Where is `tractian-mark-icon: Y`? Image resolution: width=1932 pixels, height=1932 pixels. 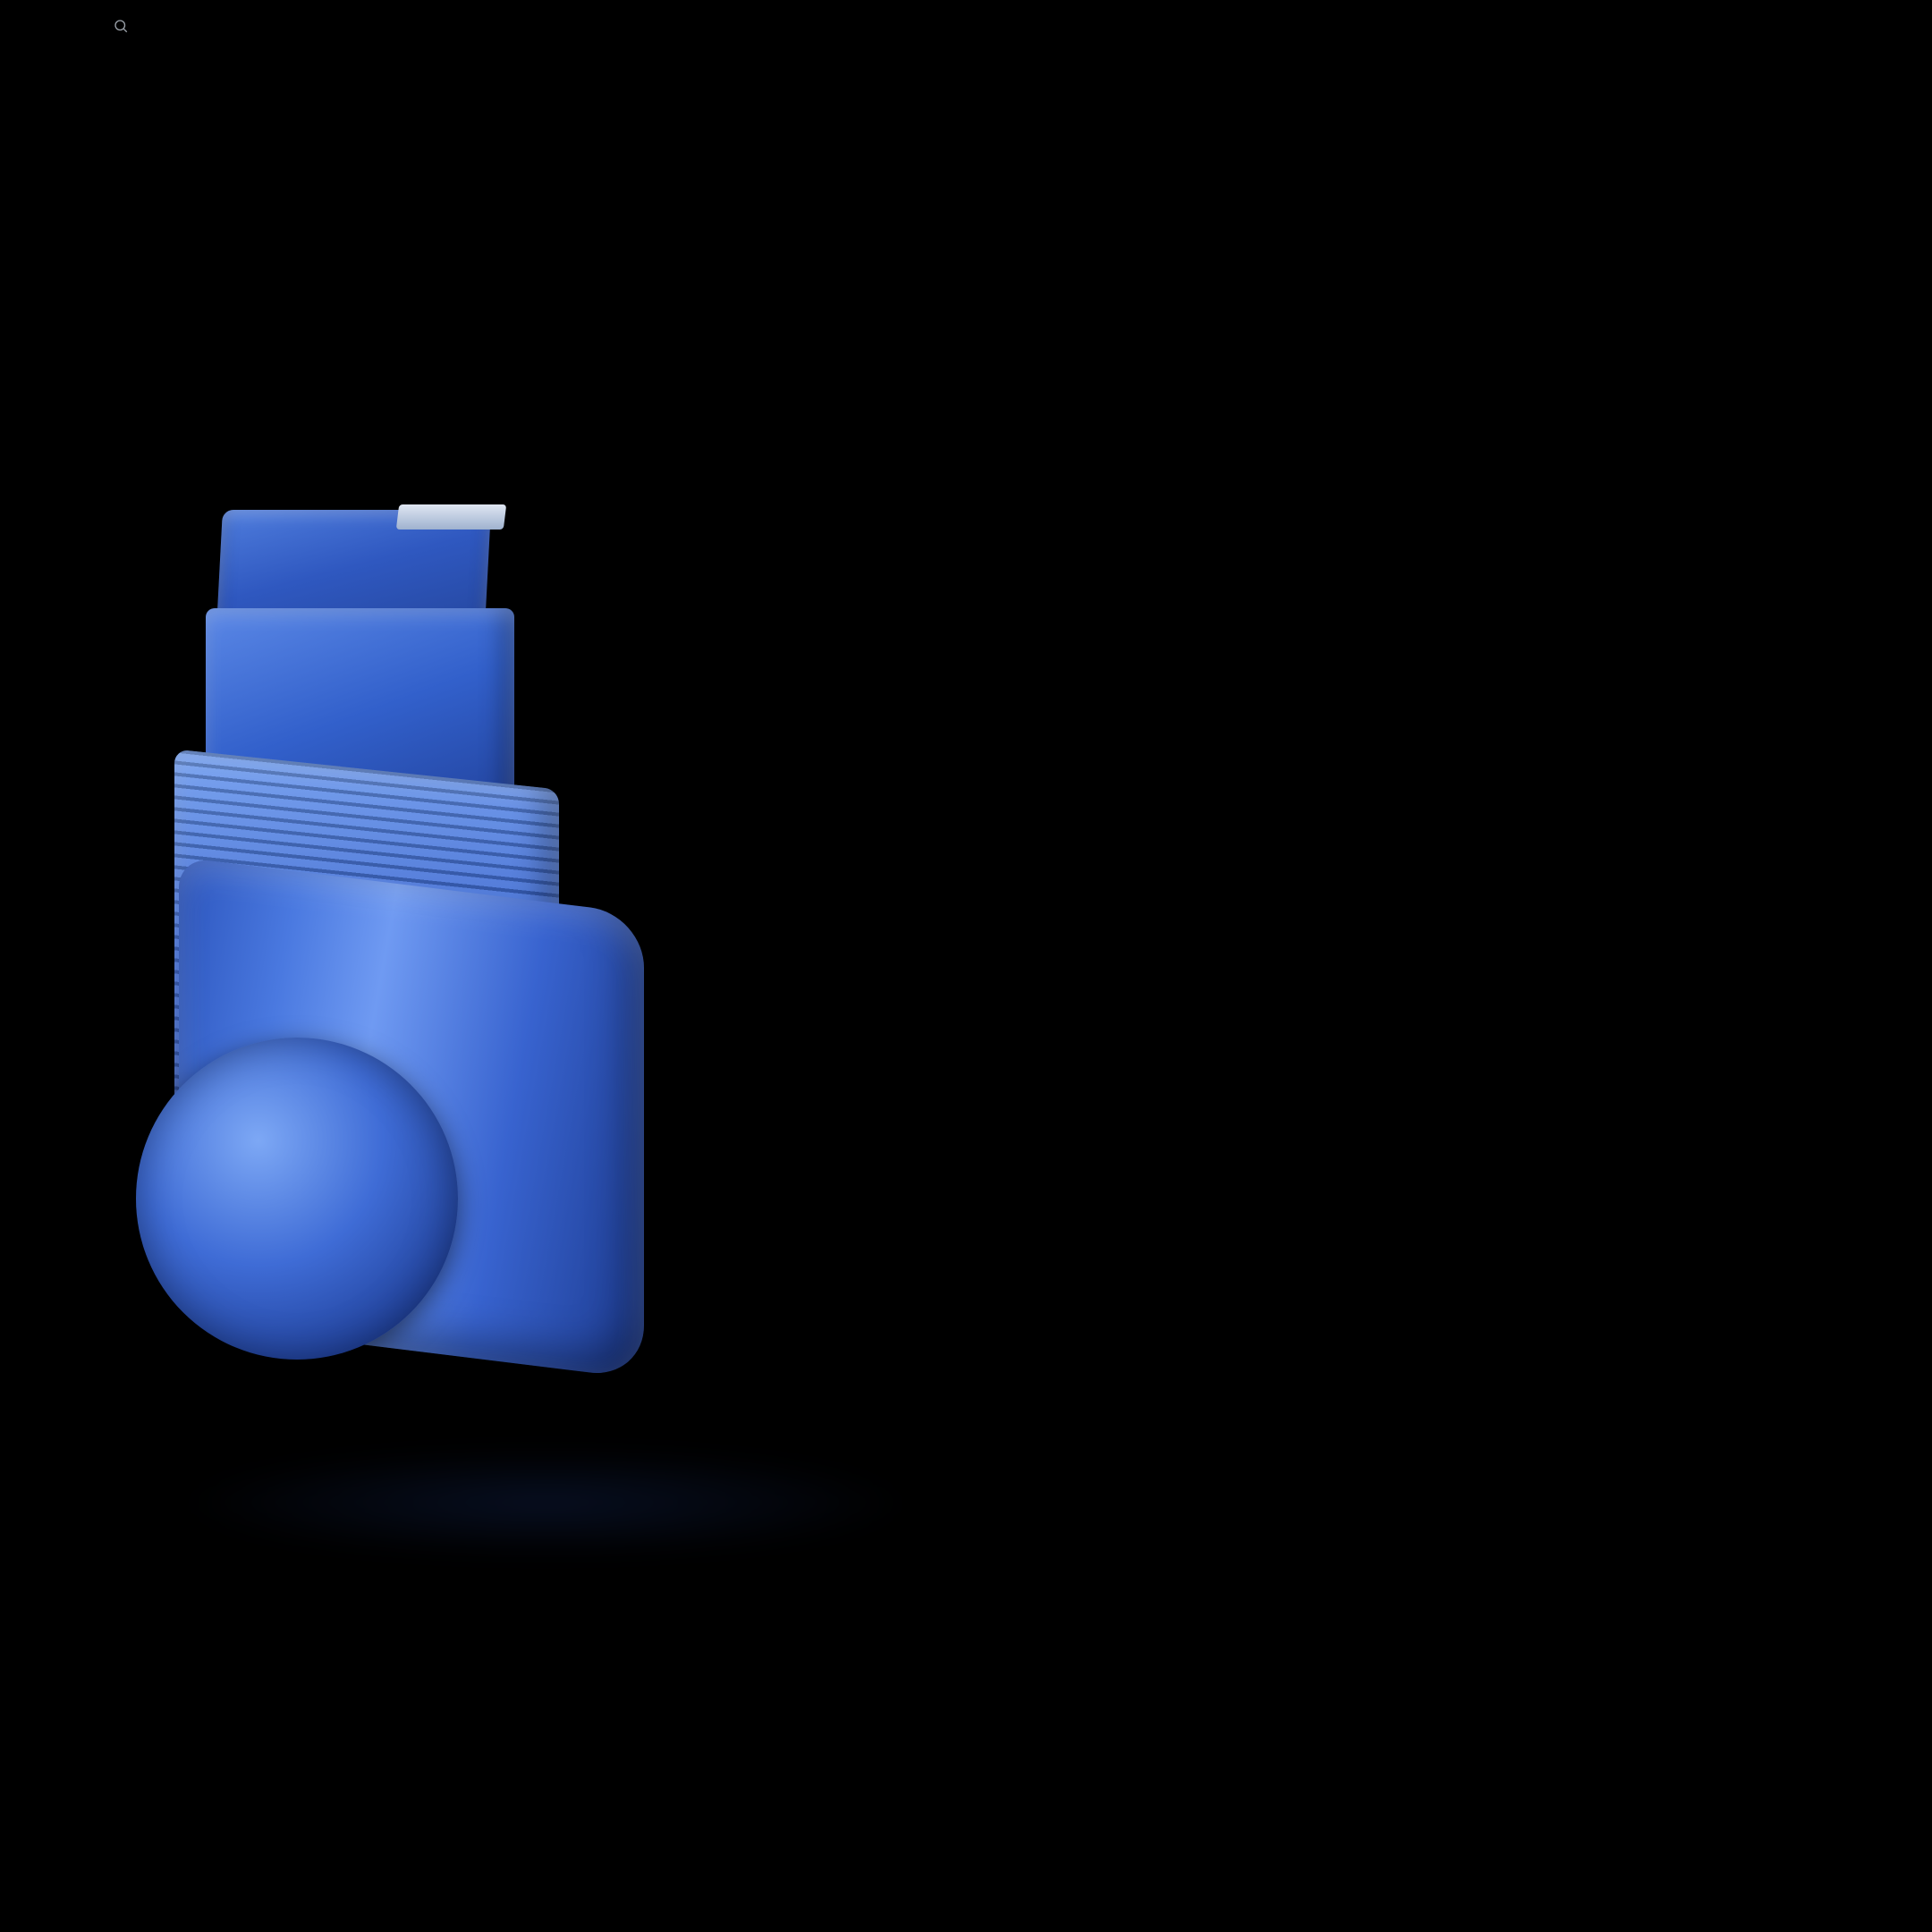 tractian-mark-icon: Y is located at coordinates (165, 9).